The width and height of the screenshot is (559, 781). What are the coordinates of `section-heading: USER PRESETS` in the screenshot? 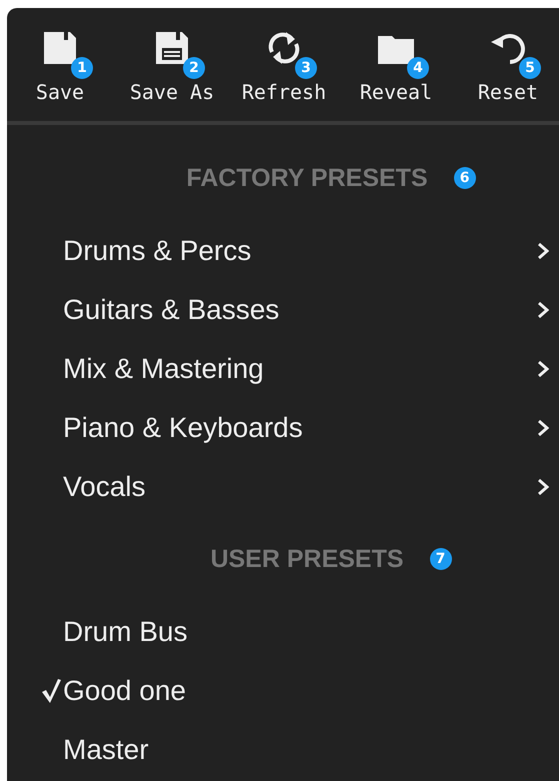 It's located at (307, 559).